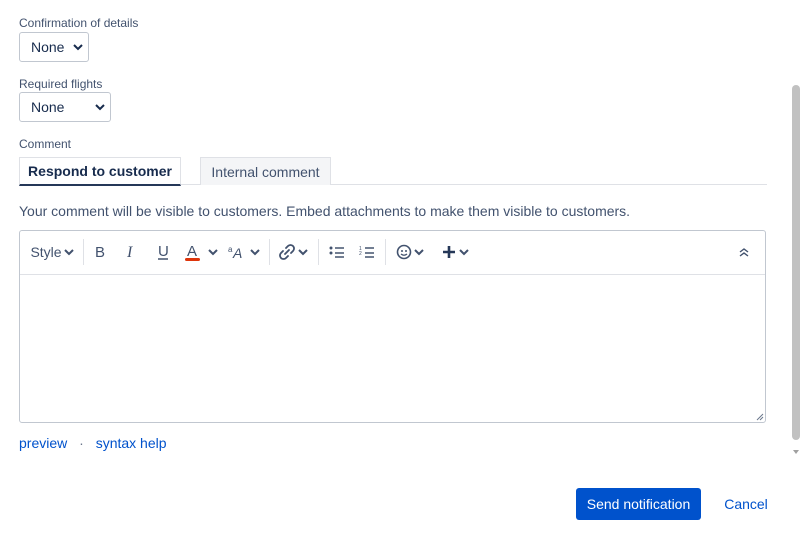 The height and width of the screenshot is (543, 800). I want to click on scroll-down-arrow-icon, so click(796, 452).